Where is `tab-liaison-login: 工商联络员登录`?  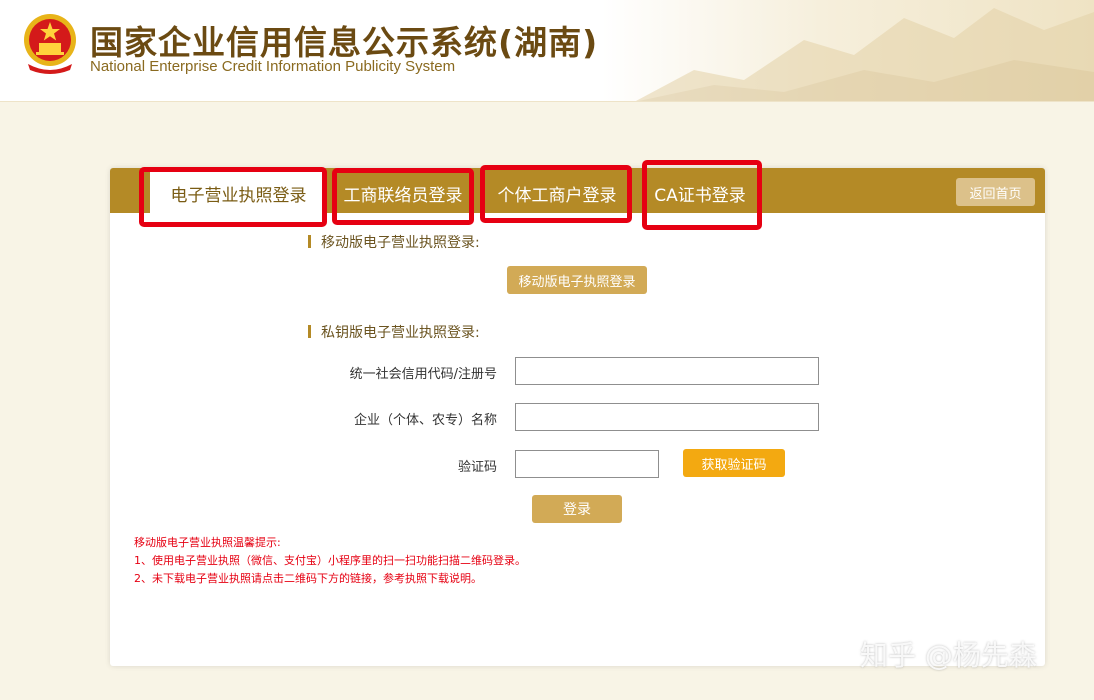
tab-liaison-login: 工商联络员登录 is located at coordinates (403, 196).